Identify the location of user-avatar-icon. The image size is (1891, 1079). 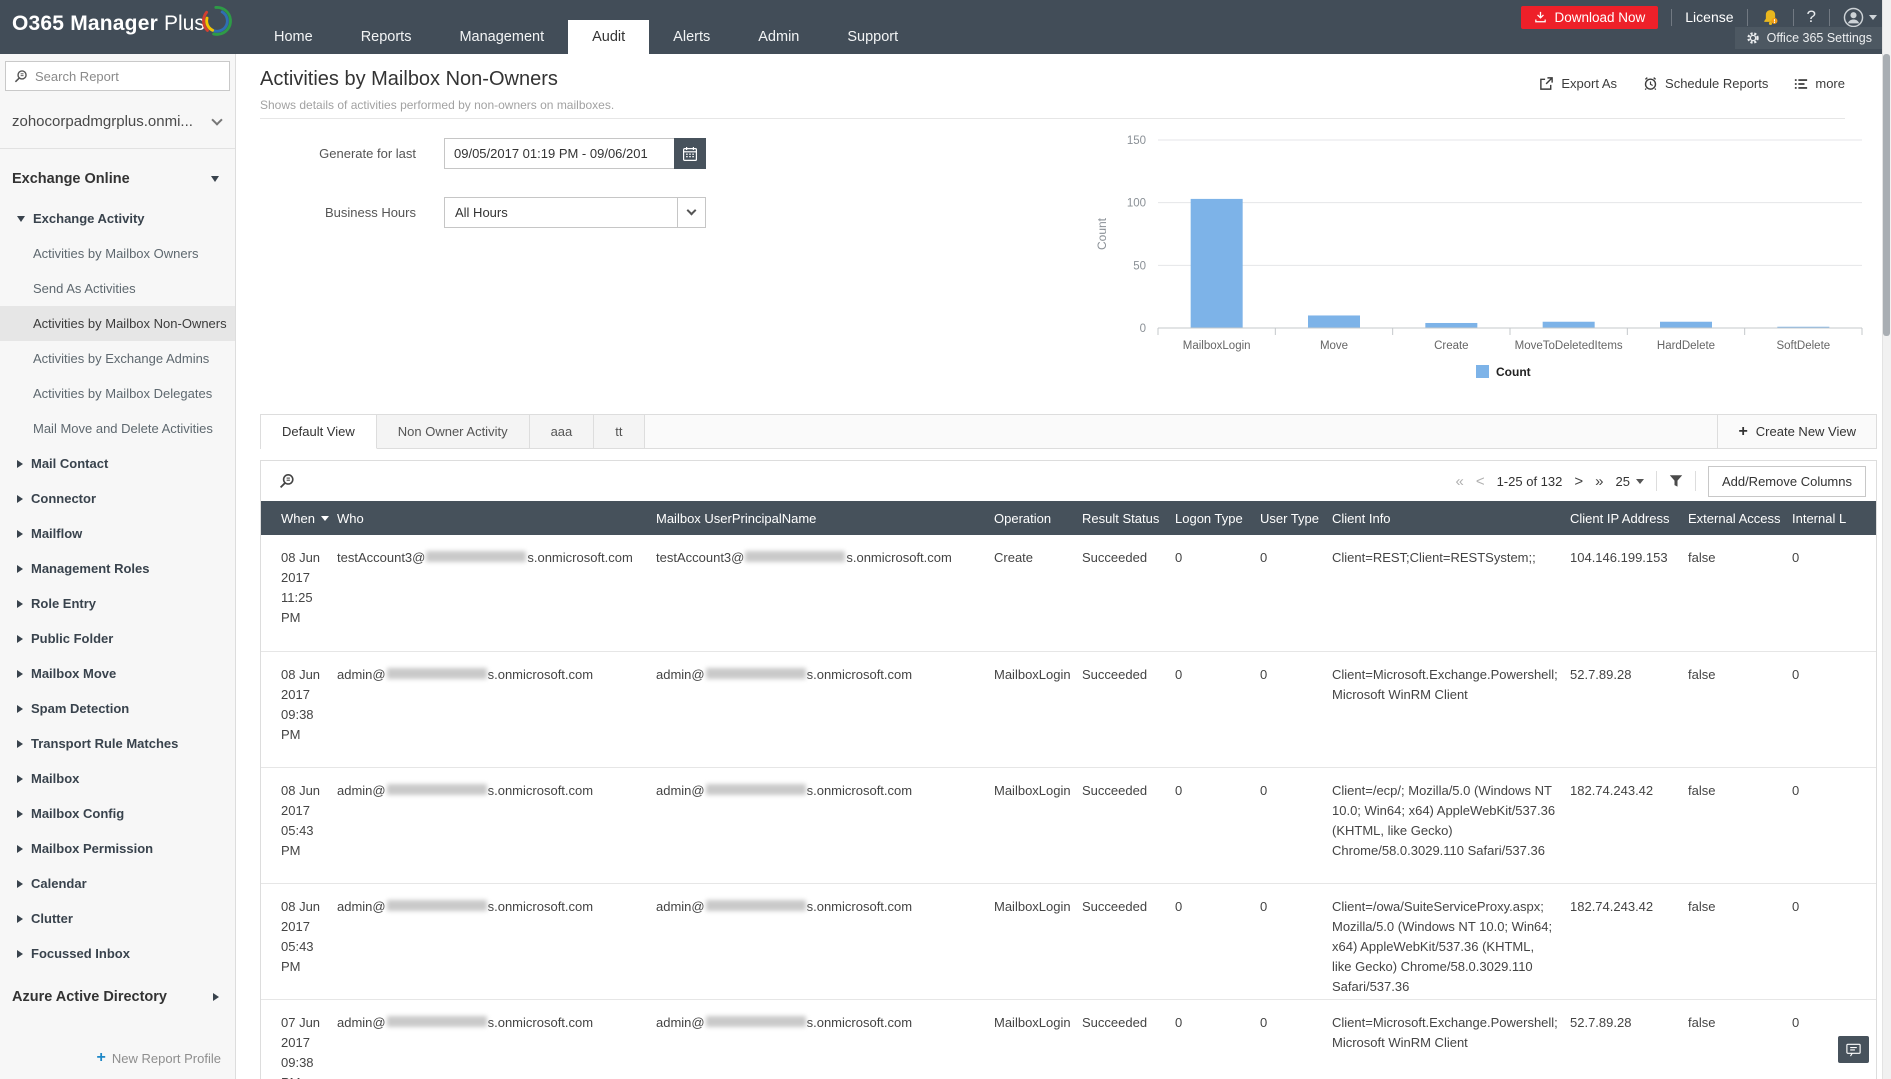
(1853, 17).